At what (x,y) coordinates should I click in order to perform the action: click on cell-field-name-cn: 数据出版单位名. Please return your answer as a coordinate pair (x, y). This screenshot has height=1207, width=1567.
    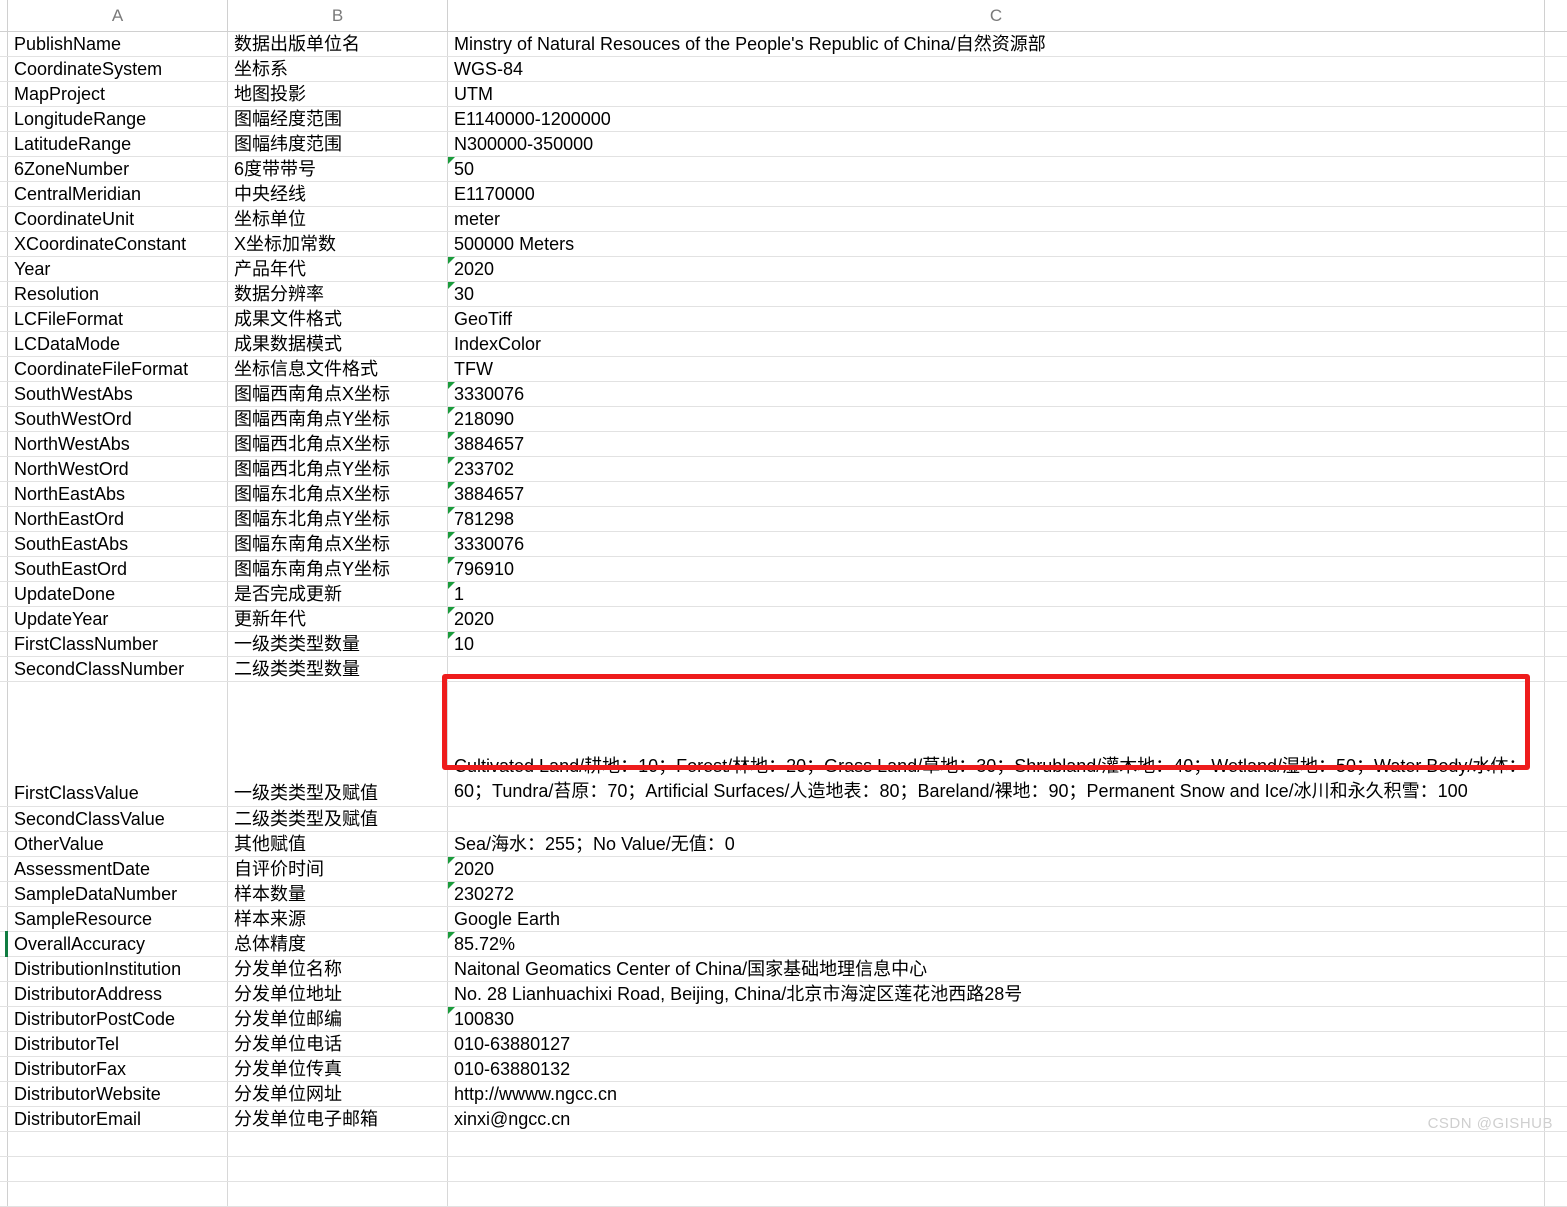
    Looking at the image, I should click on (338, 44).